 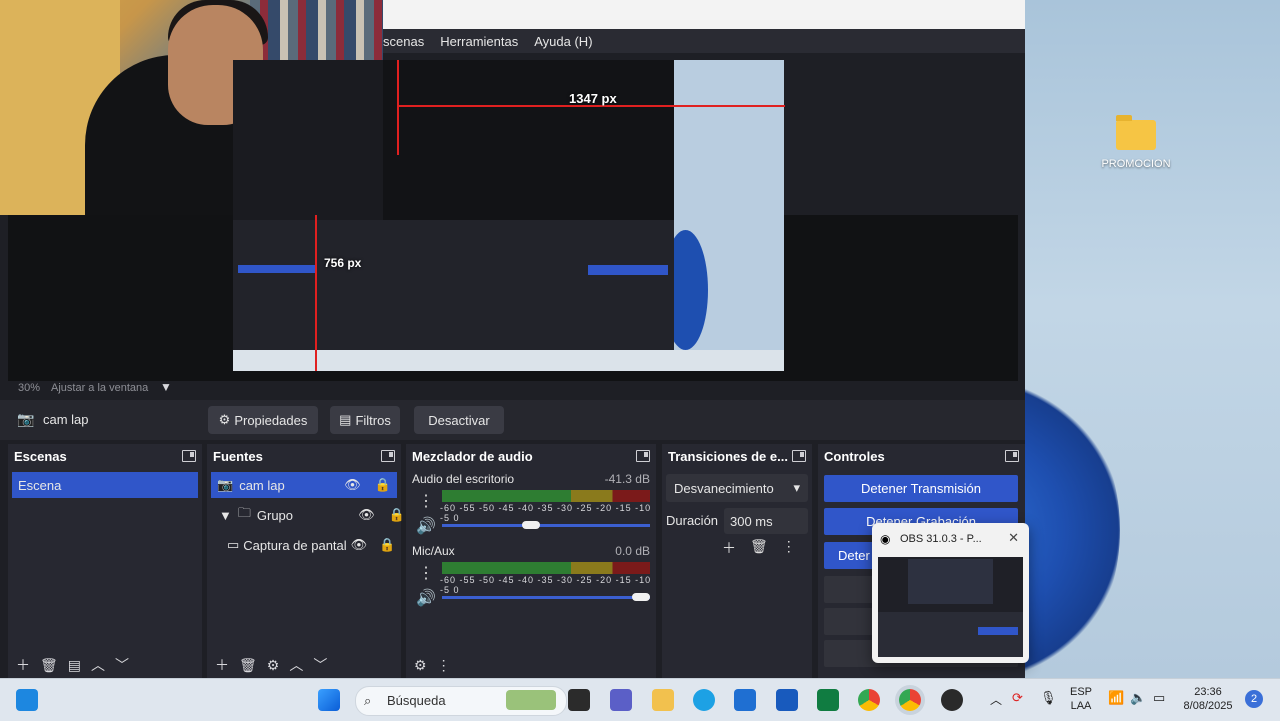 What do you see at coordinates (472, 456) in the screenshot?
I see `mixer-title: Mezclador de audio` at bounding box center [472, 456].